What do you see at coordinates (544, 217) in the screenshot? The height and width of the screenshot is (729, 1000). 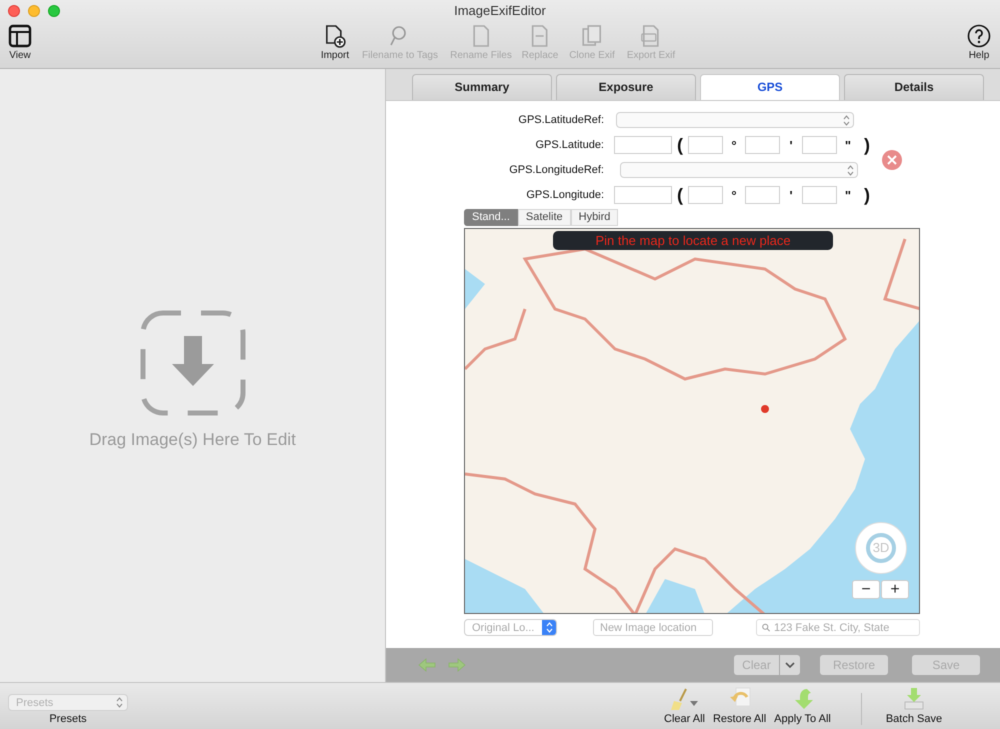 I see `segment-button: Satelite` at bounding box center [544, 217].